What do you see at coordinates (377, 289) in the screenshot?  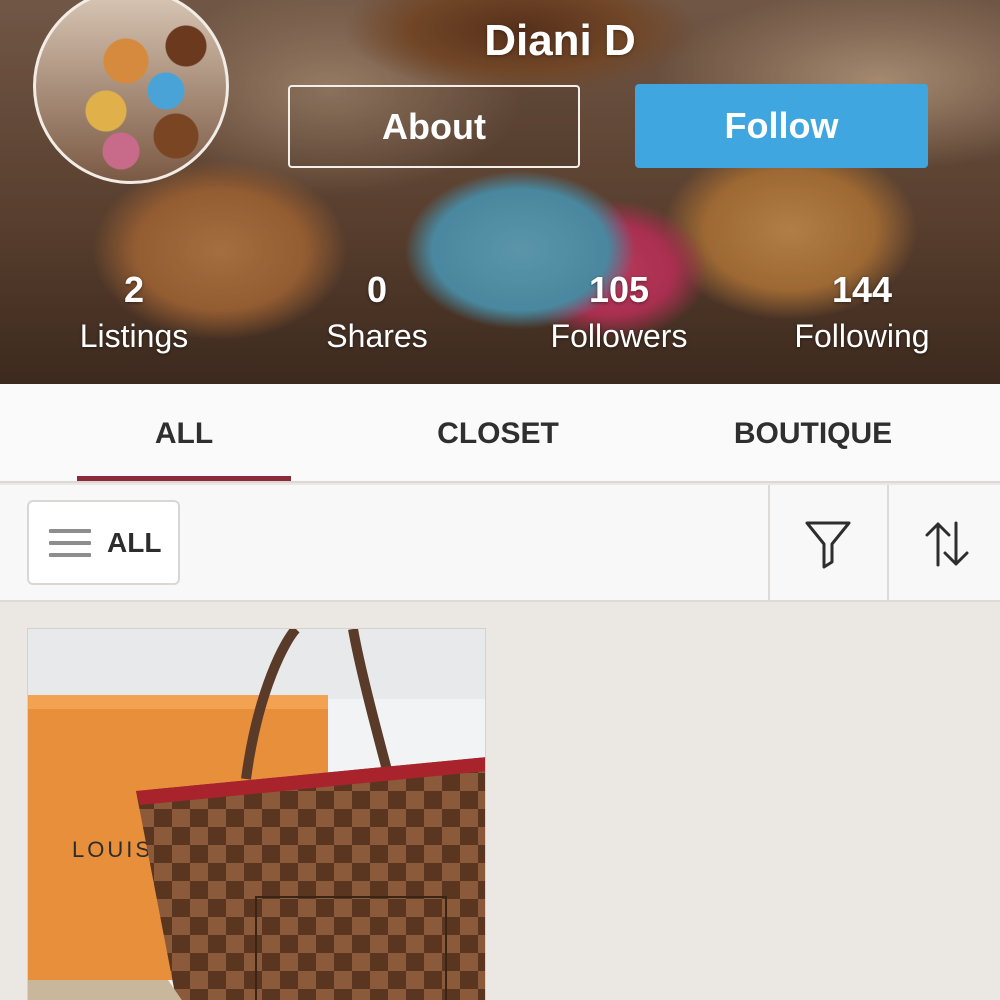 I see `stat-value: 0` at bounding box center [377, 289].